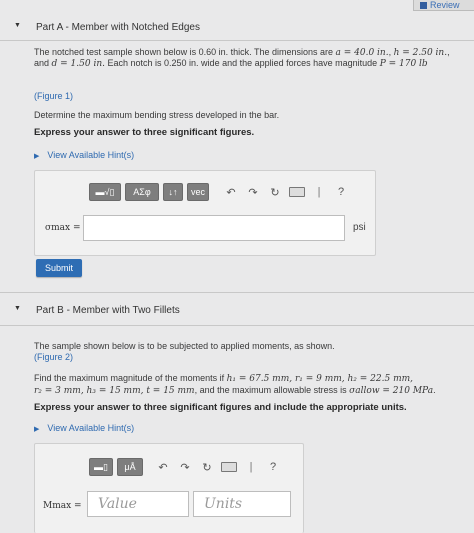 The width and height of the screenshot is (474, 533). Describe the element at coordinates (62, 506) in the screenshot. I see `m-max-label: Mmax =` at that location.